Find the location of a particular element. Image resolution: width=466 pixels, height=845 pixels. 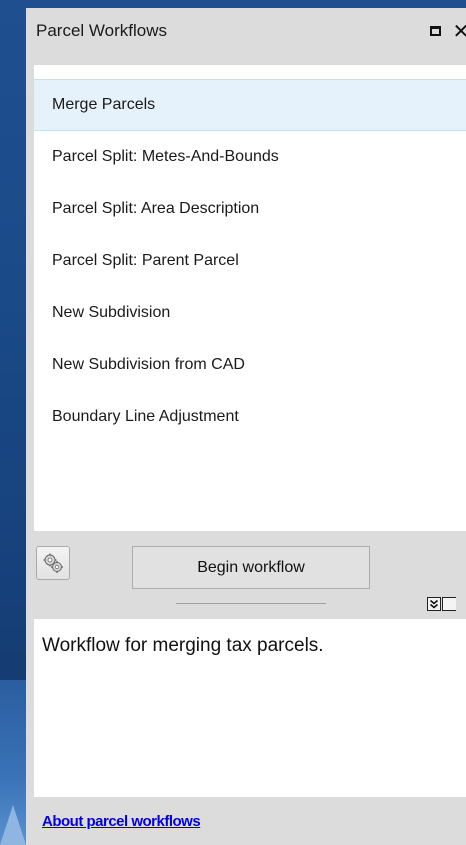

maximize-button is located at coordinates (435, 31).